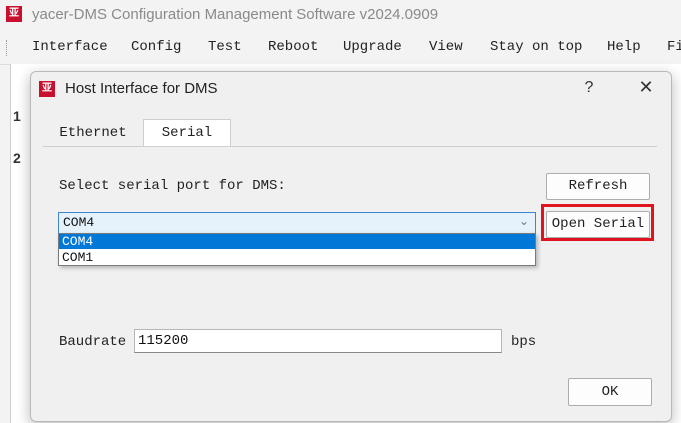 This screenshot has height=423, width=681. What do you see at coordinates (351, 89) in the screenshot?
I see `dialog-titlebar: 亚 Host Interface for DMS ? ✕` at bounding box center [351, 89].